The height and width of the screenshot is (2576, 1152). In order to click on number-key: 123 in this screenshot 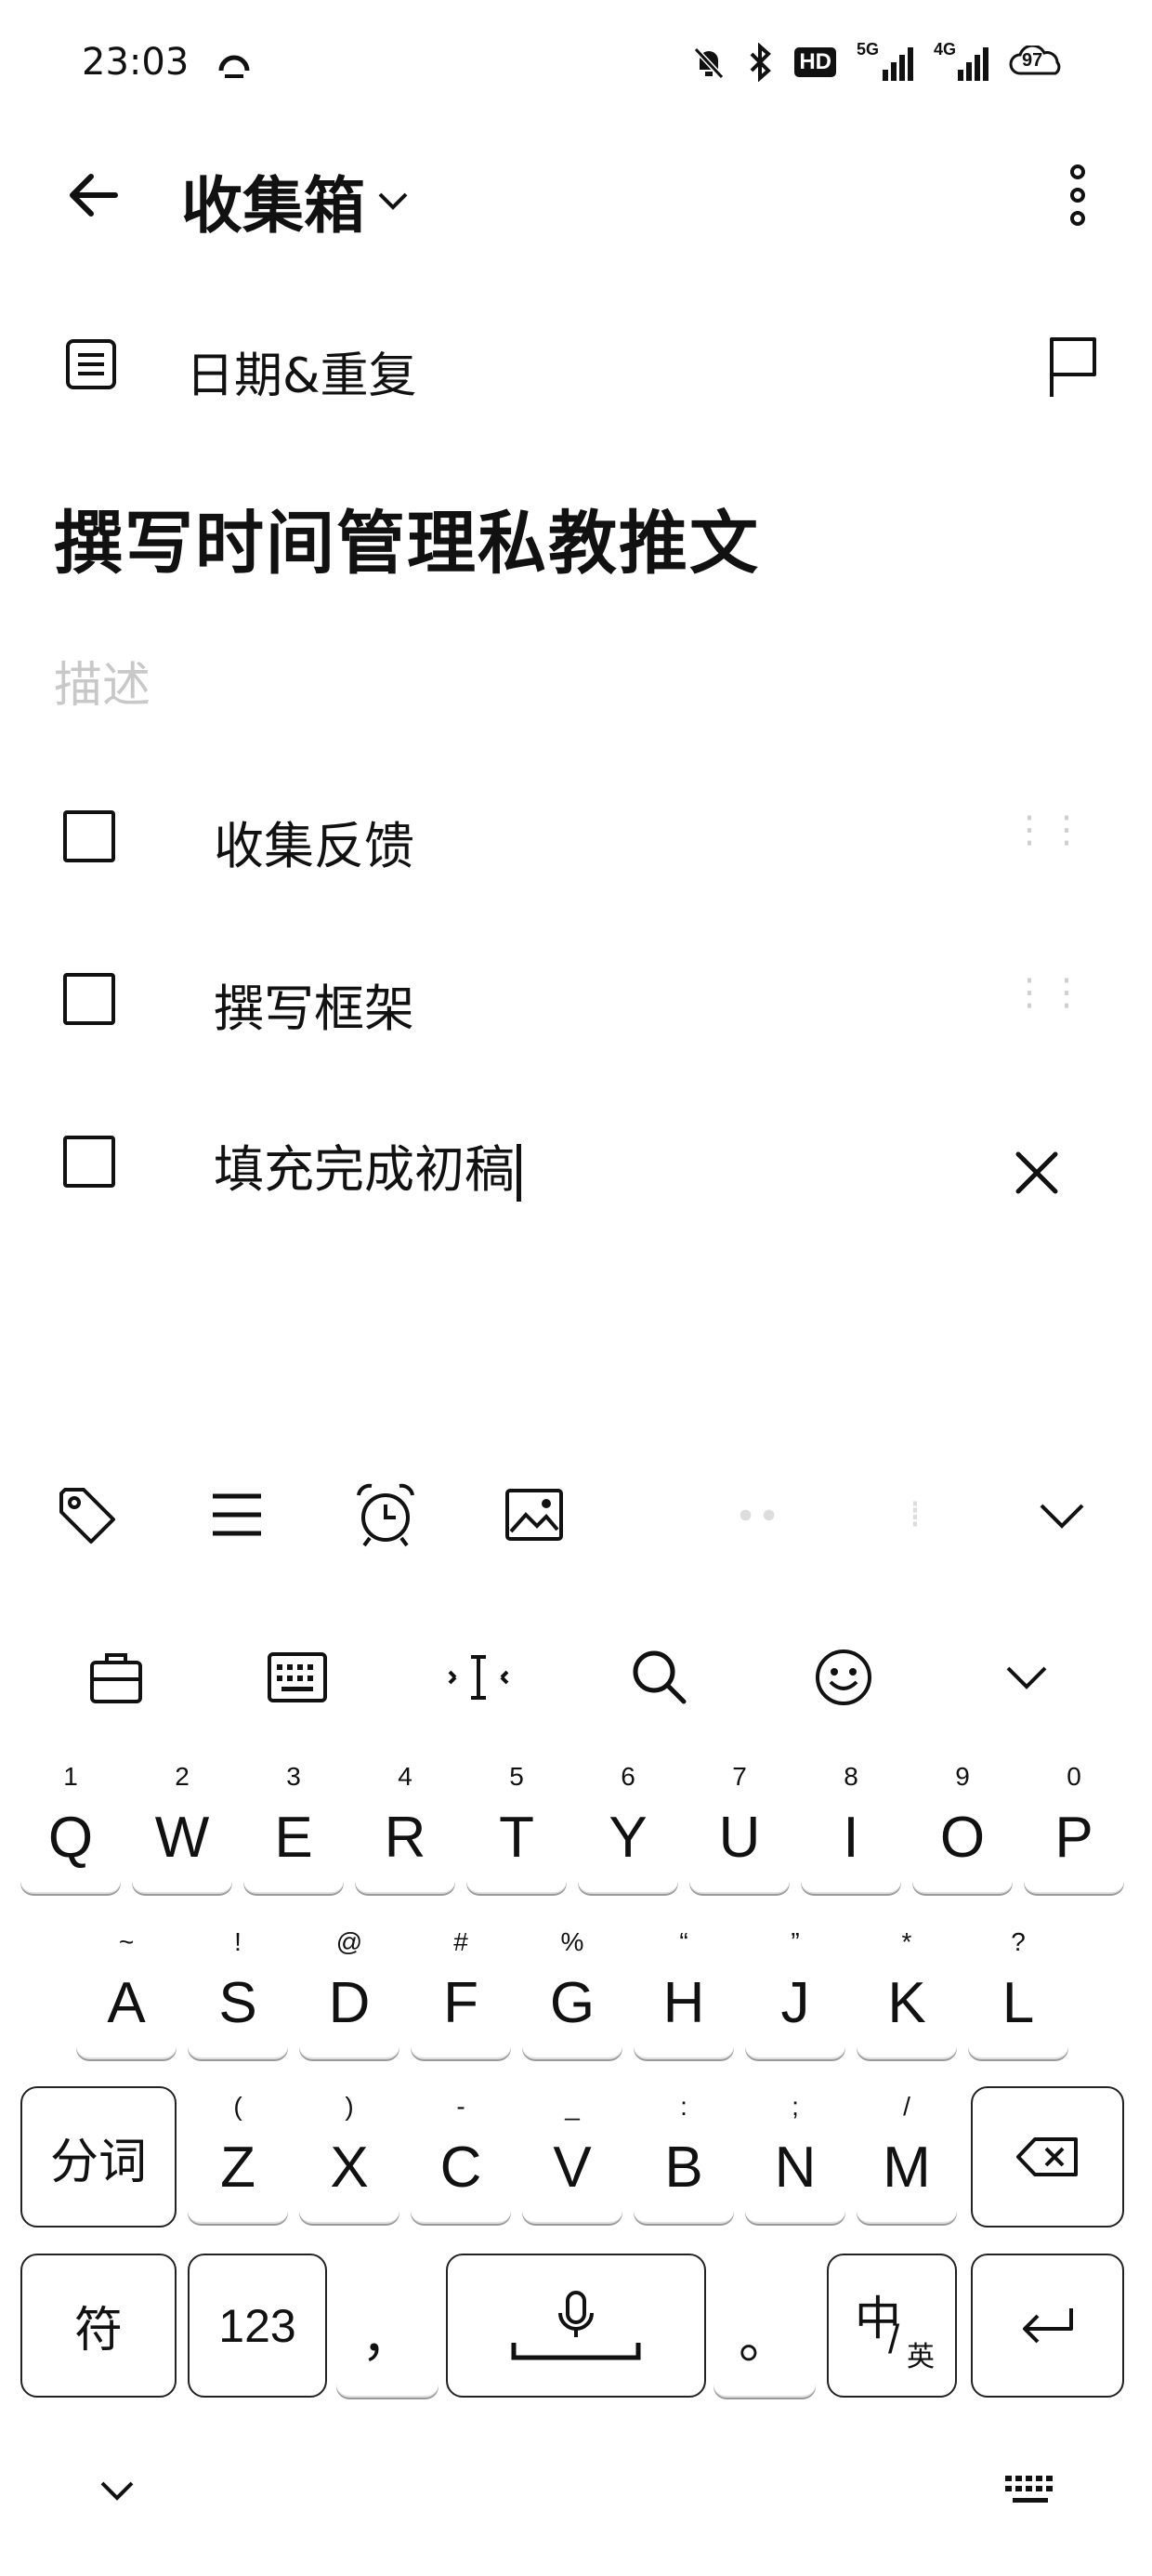, I will do `click(257, 2326)`.